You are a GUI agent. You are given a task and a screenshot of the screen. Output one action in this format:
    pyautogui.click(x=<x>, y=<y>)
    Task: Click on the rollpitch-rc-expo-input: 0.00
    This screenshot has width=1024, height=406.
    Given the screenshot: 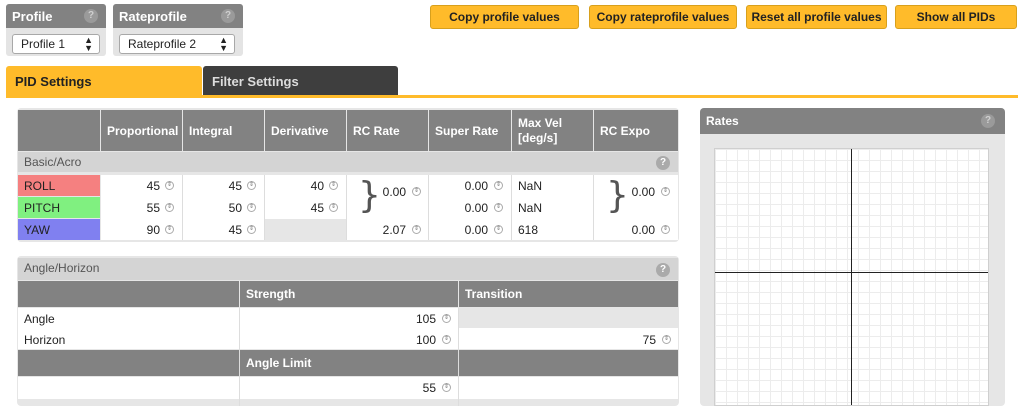 What is the action you would take?
    pyautogui.click(x=640, y=192)
    